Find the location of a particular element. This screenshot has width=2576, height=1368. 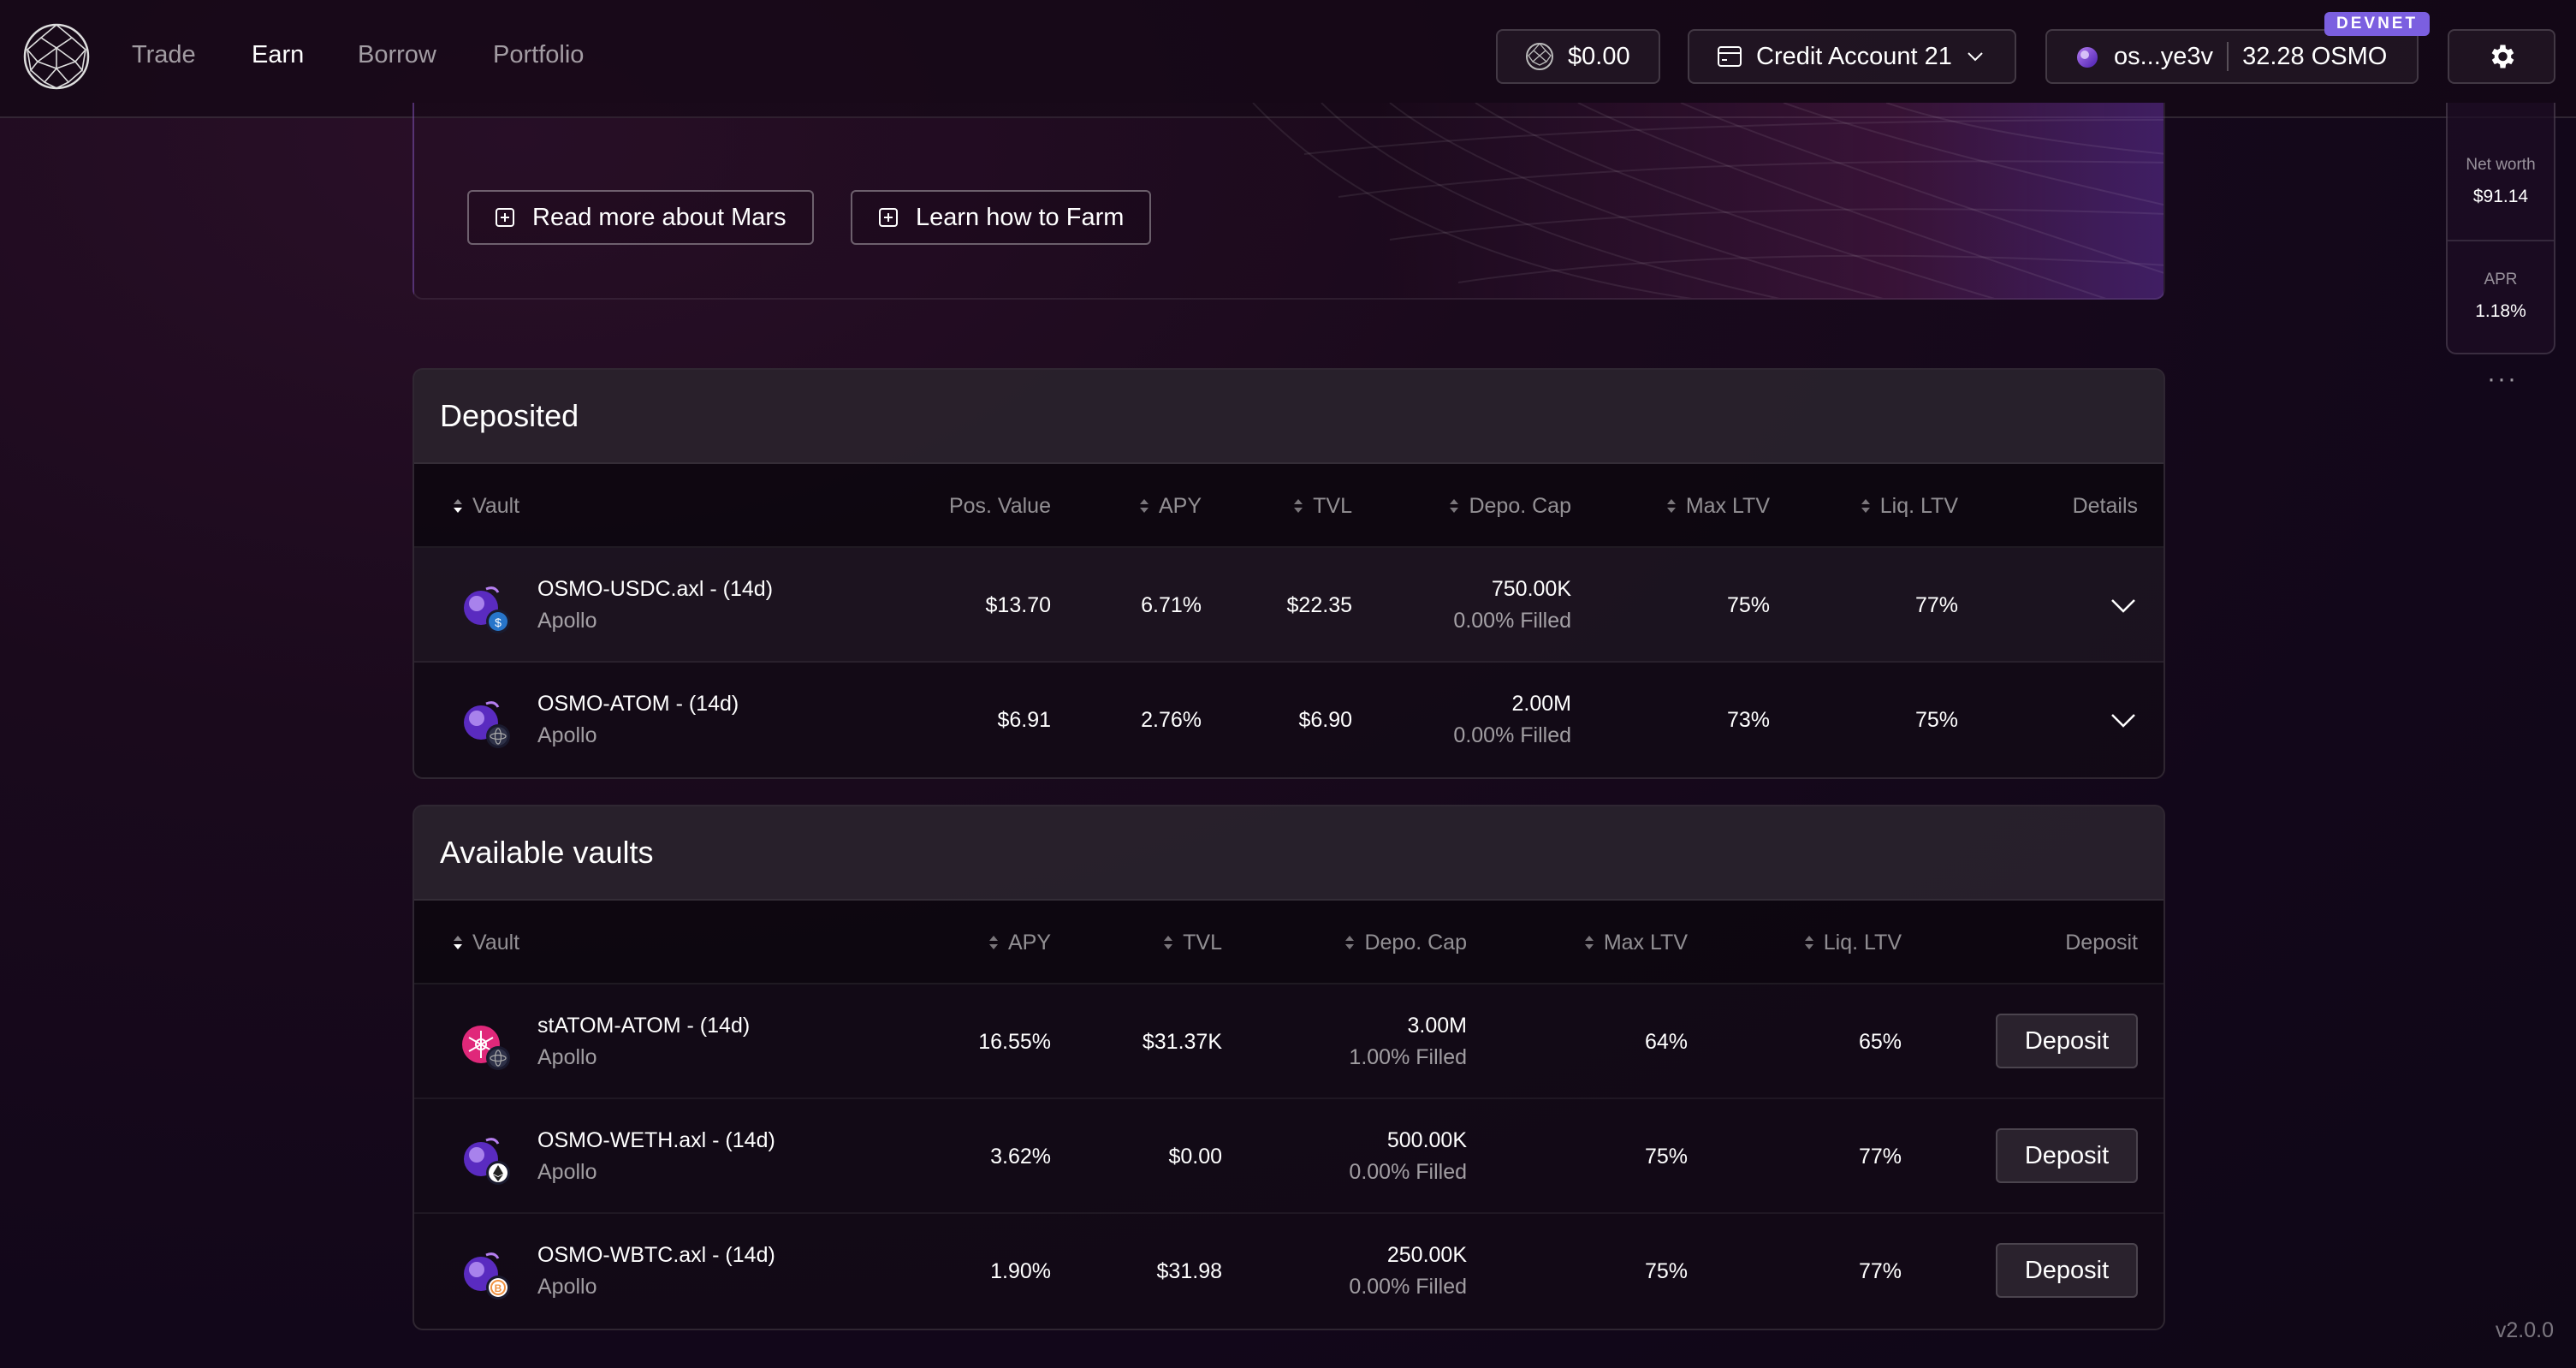

wallet-balance: 32.28 OSMO is located at coordinates (2315, 56).